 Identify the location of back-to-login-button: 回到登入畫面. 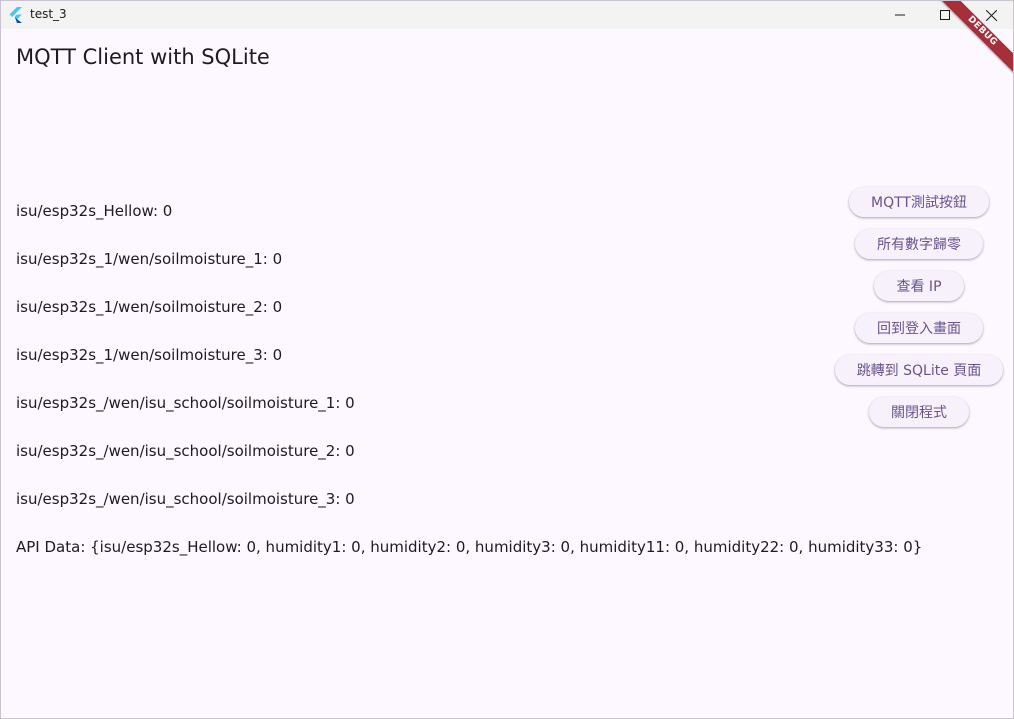
(919, 328).